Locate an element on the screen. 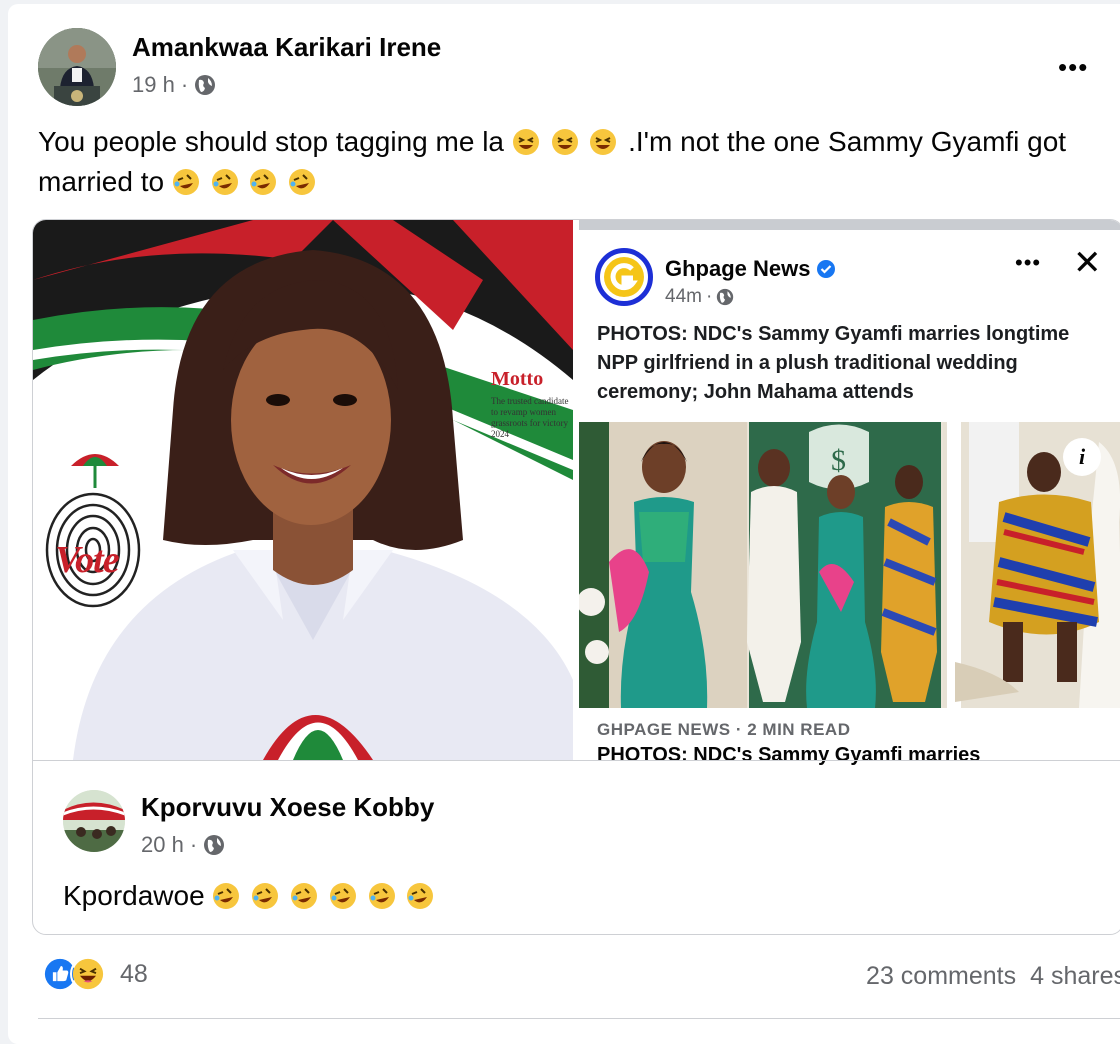  post-text-part1: You people should stop tagging me la is located at coordinates (275, 141).